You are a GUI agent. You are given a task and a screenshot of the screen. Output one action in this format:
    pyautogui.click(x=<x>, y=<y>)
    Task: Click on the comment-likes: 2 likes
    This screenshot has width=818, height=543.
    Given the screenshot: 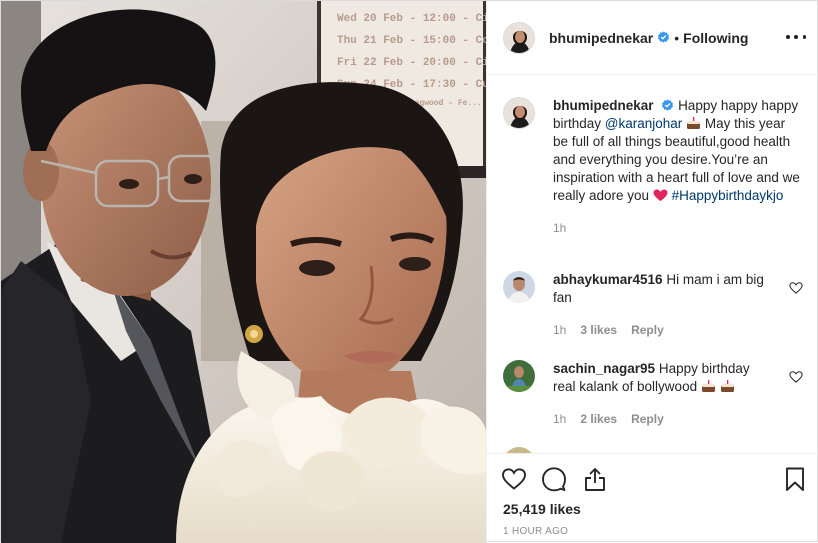 What is the action you would take?
    pyautogui.click(x=598, y=419)
    